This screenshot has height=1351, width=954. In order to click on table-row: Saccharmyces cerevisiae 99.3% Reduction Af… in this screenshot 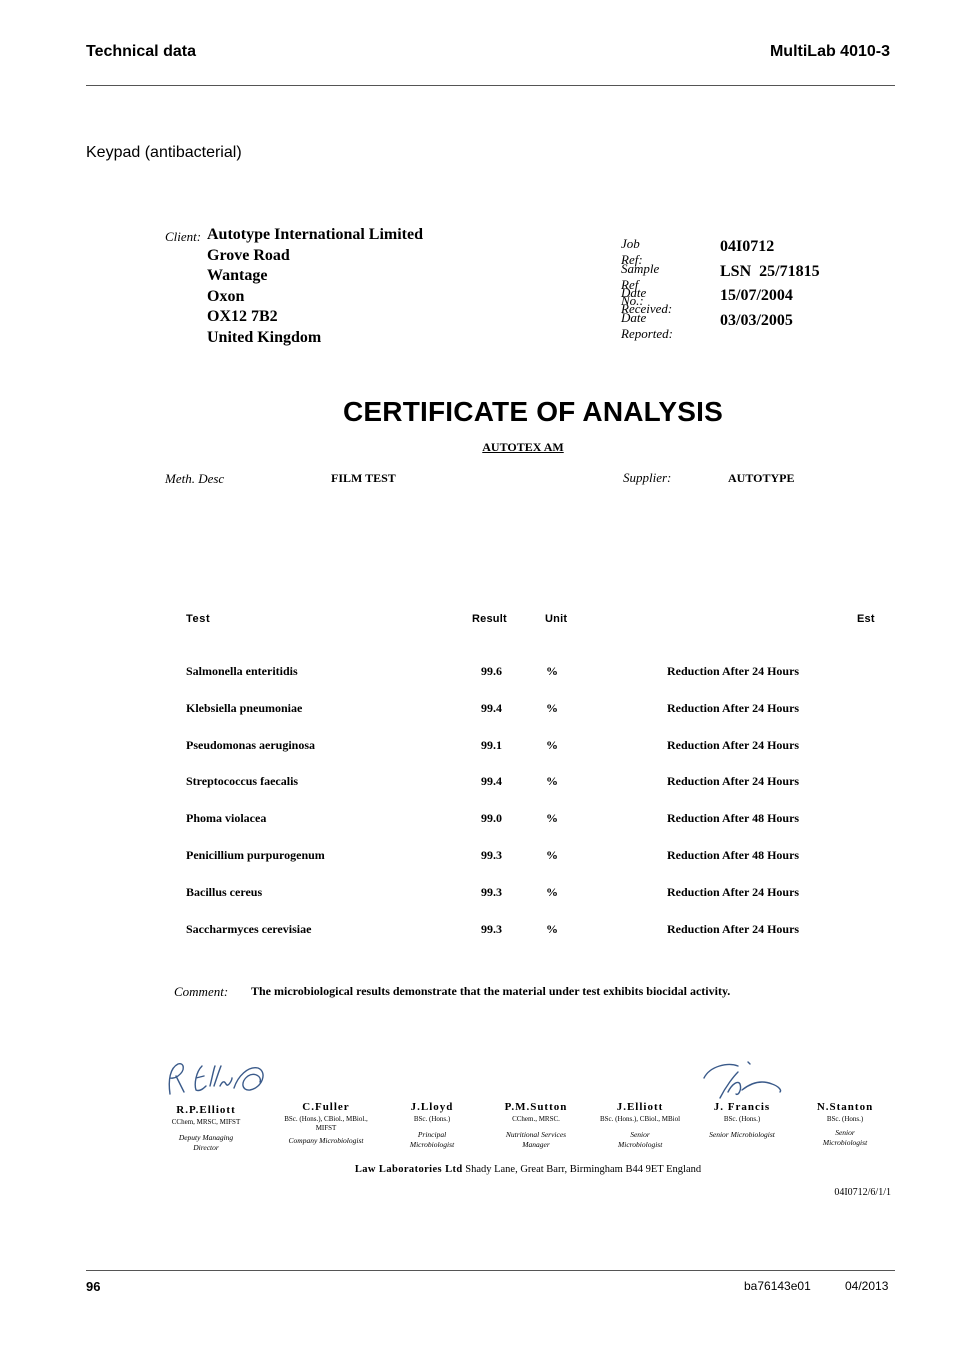, I will do `click(477, 940)`.